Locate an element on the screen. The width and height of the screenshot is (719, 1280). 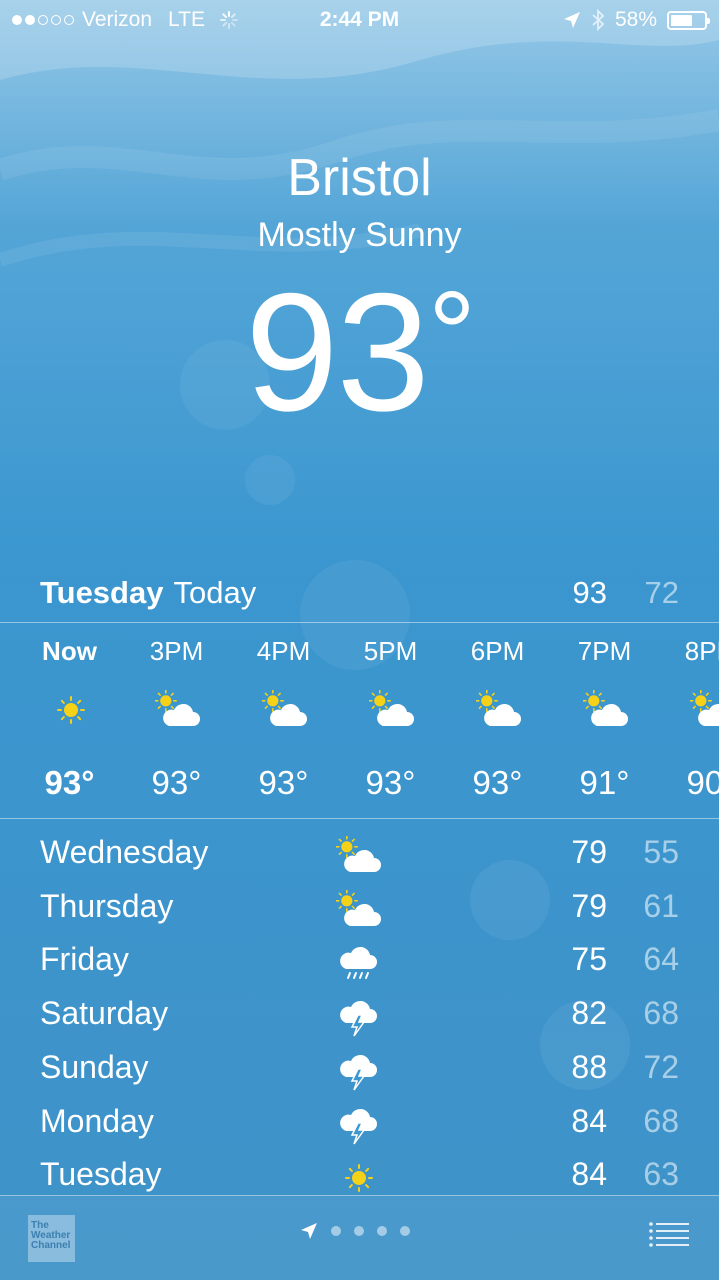
degree-symbol: ° is located at coordinates (451, 334).